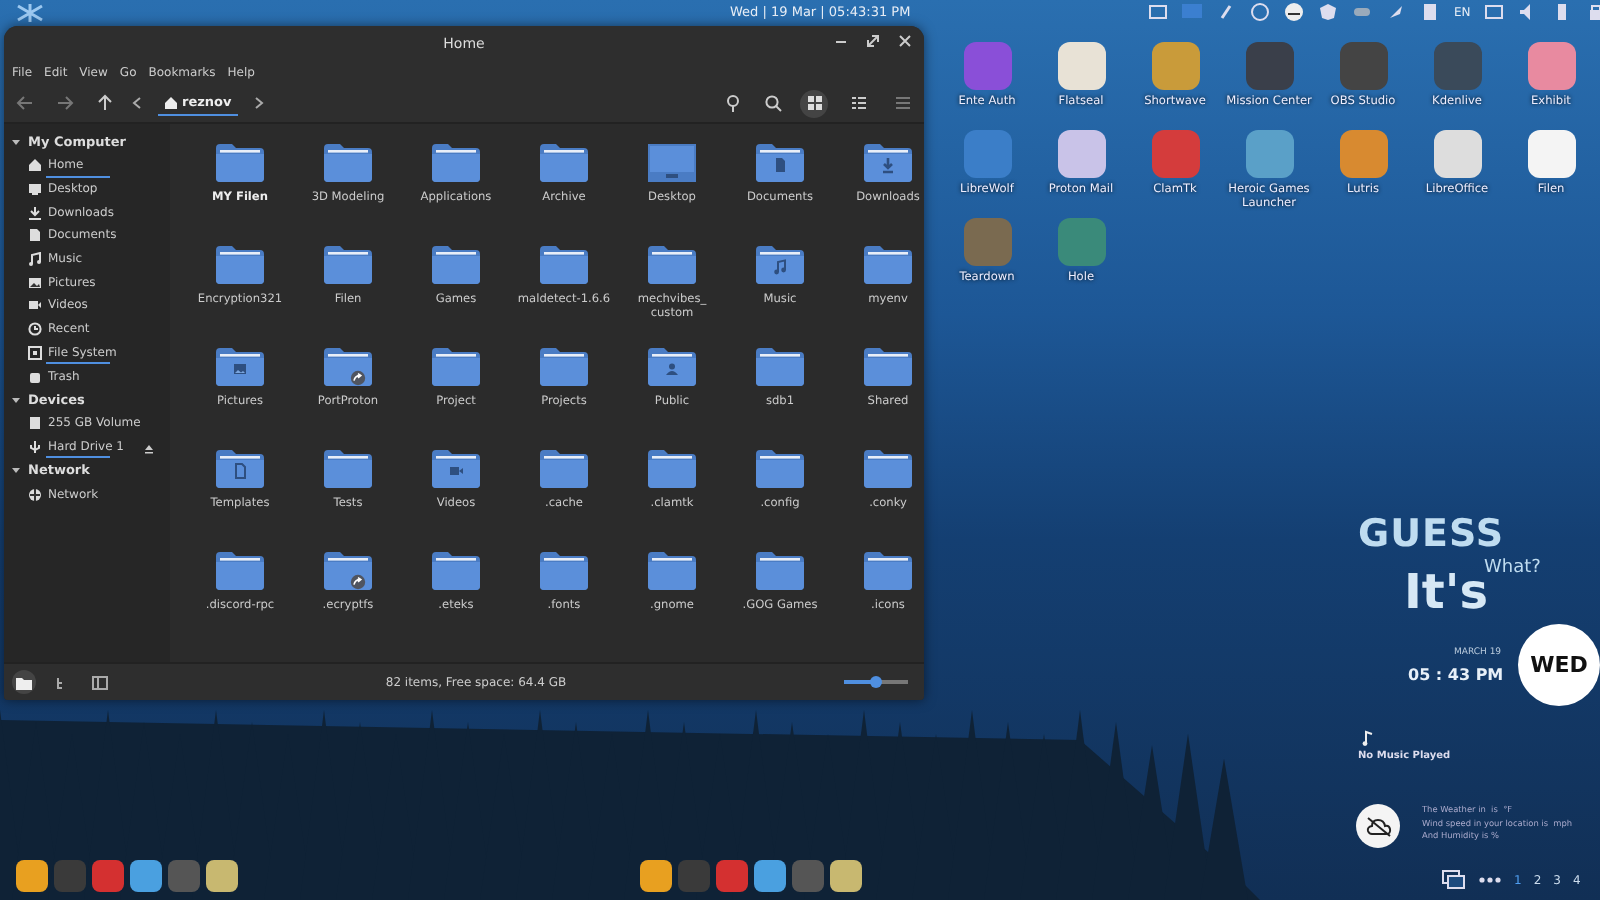 Image resolution: width=1600 pixels, height=900 pixels. I want to click on list-view-icon, so click(858, 103).